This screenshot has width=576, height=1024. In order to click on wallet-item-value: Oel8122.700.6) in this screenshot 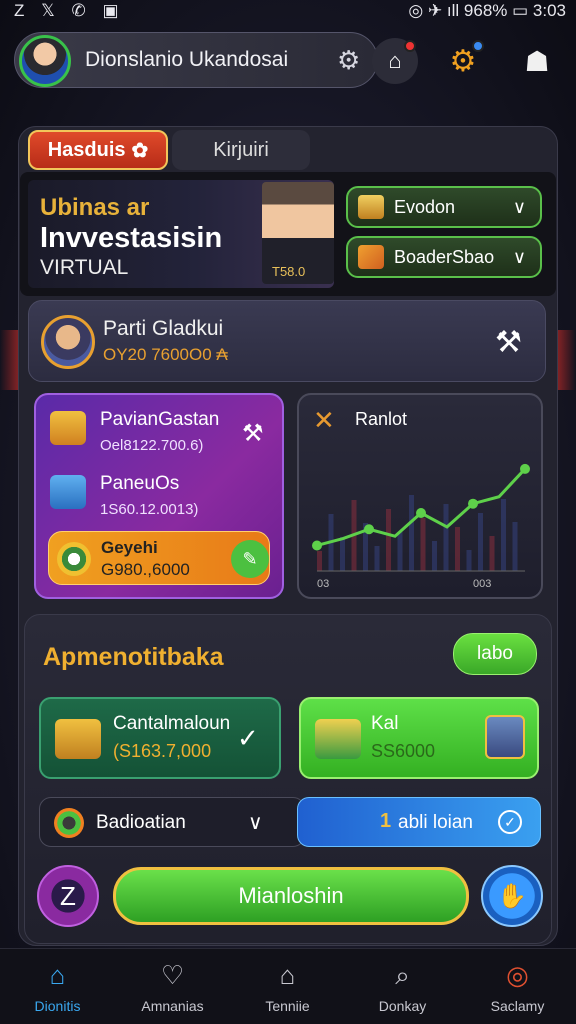, I will do `click(152, 445)`.